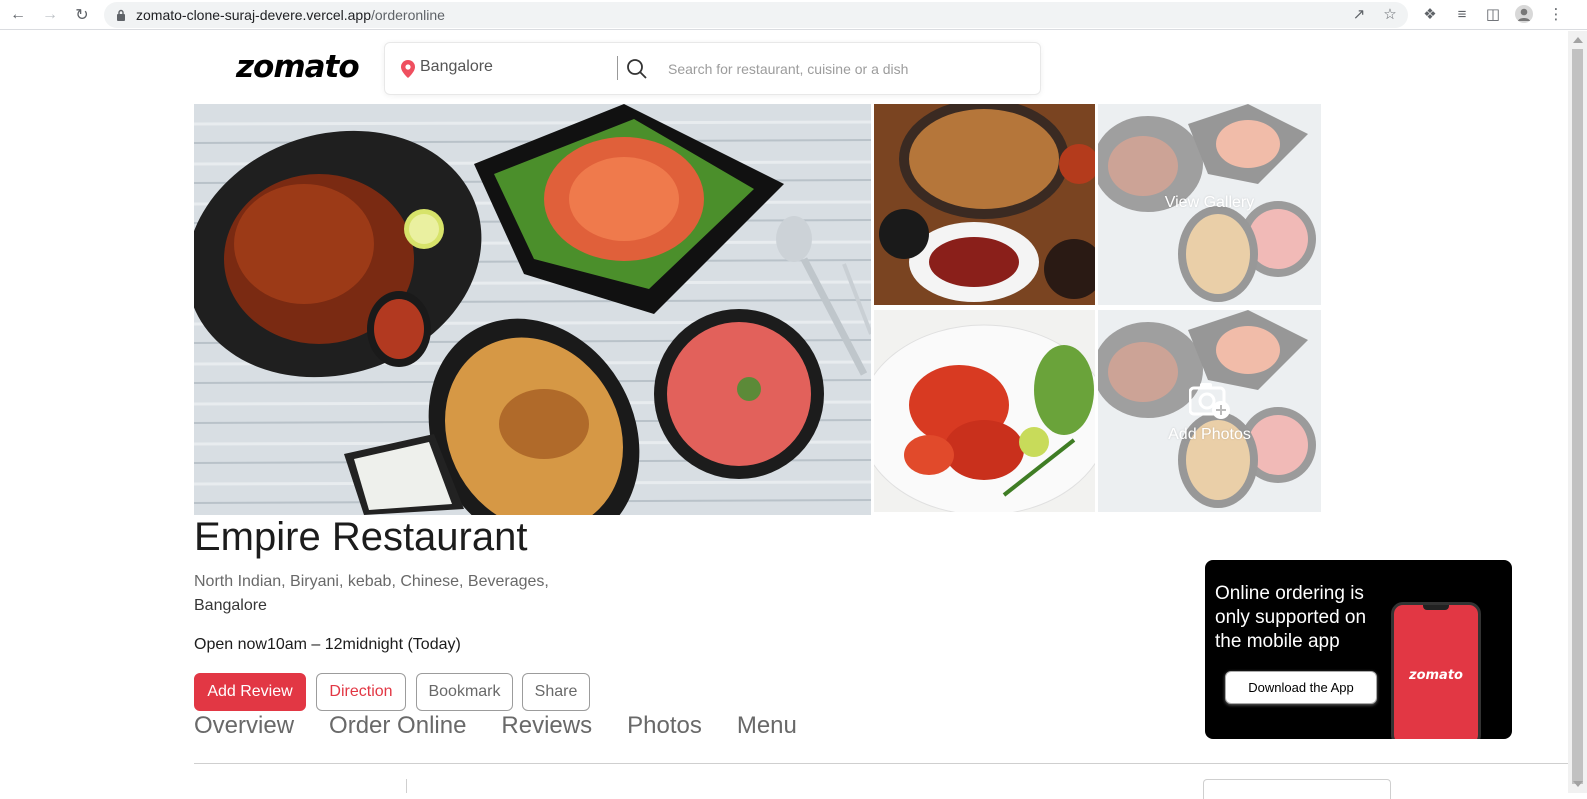 This screenshot has height=799, width=1587. I want to click on restaurant-city: Bangalore, so click(230, 605).